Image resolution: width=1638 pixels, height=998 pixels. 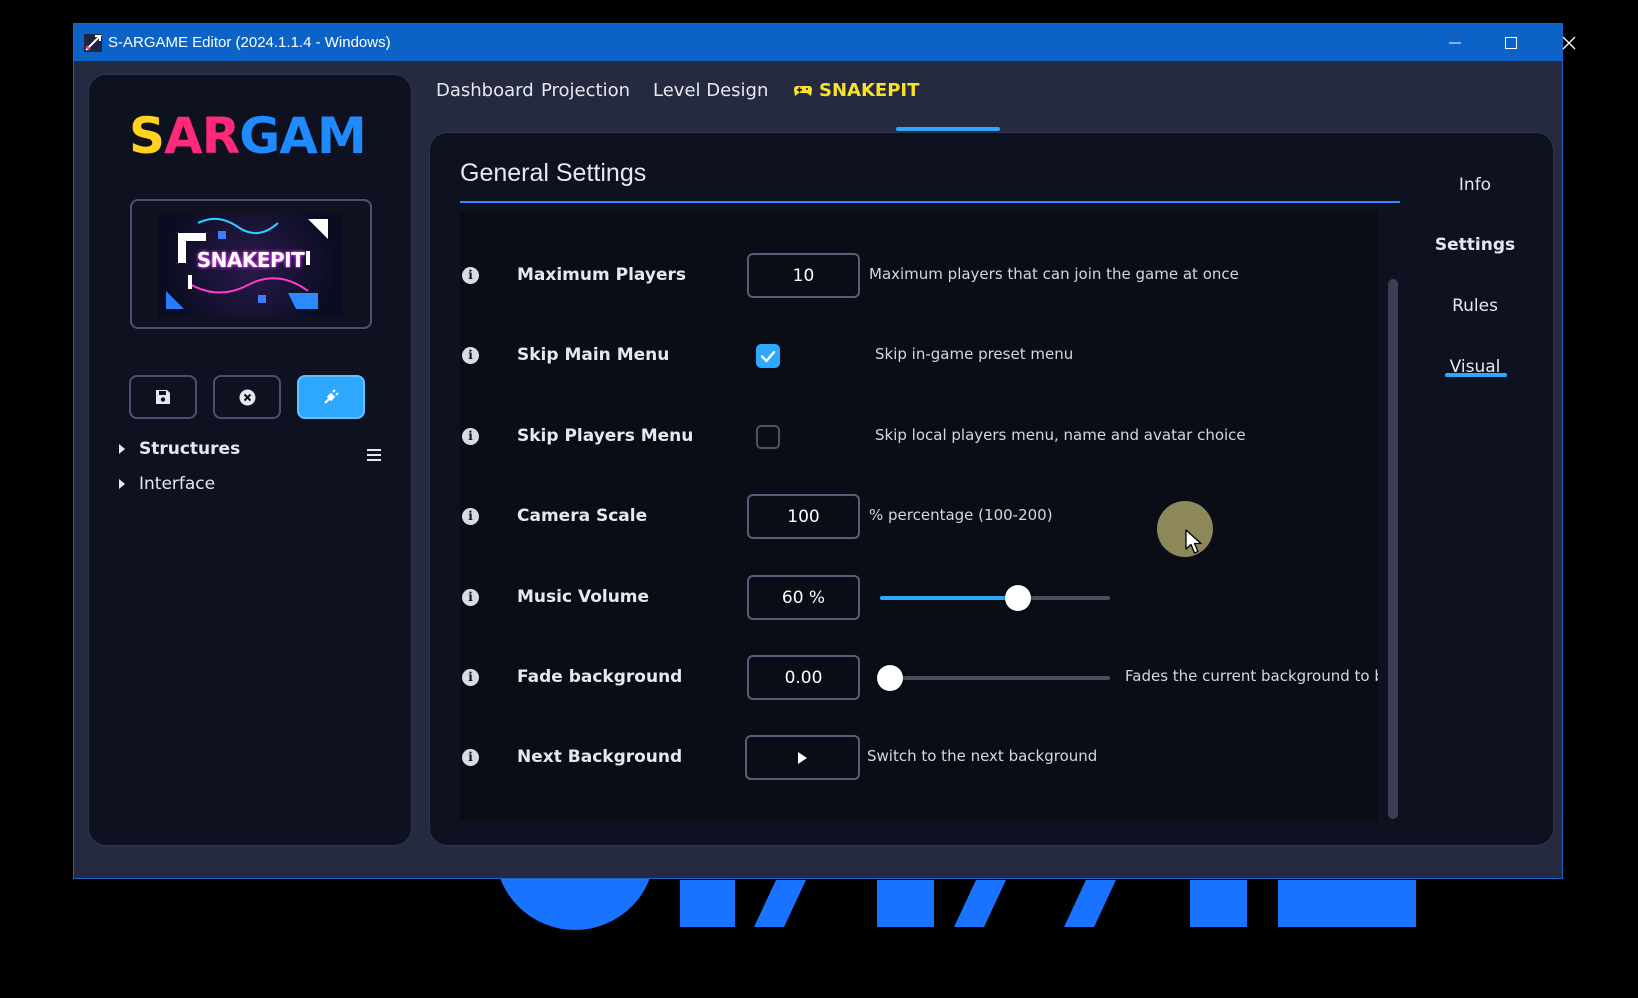 What do you see at coordinates (974, 354) in the screenshot?
I see `setting-description: Skip in-game preset menu` at bounding box center [974, 354].